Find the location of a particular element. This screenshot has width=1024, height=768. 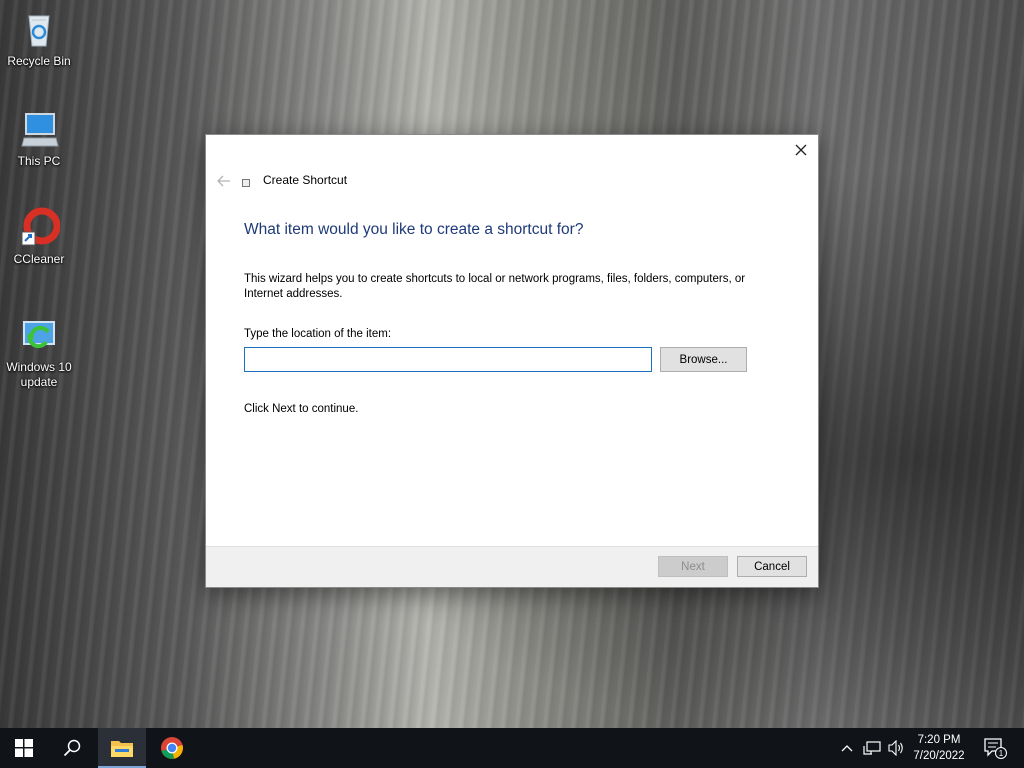

network-icon is located at coordinates (872, 748).